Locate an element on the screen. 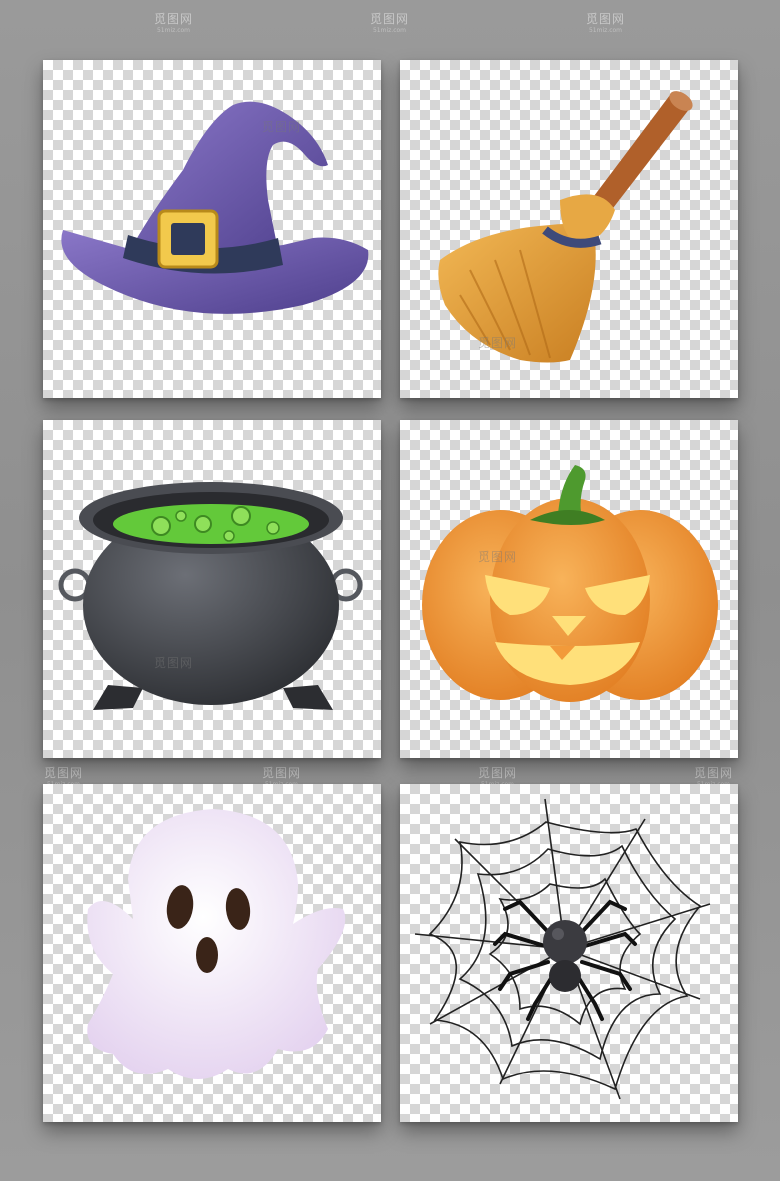 The height and width of the screenshot is (1181, 780). jack-o-lantern-tile is located at coordinates (569, 589).